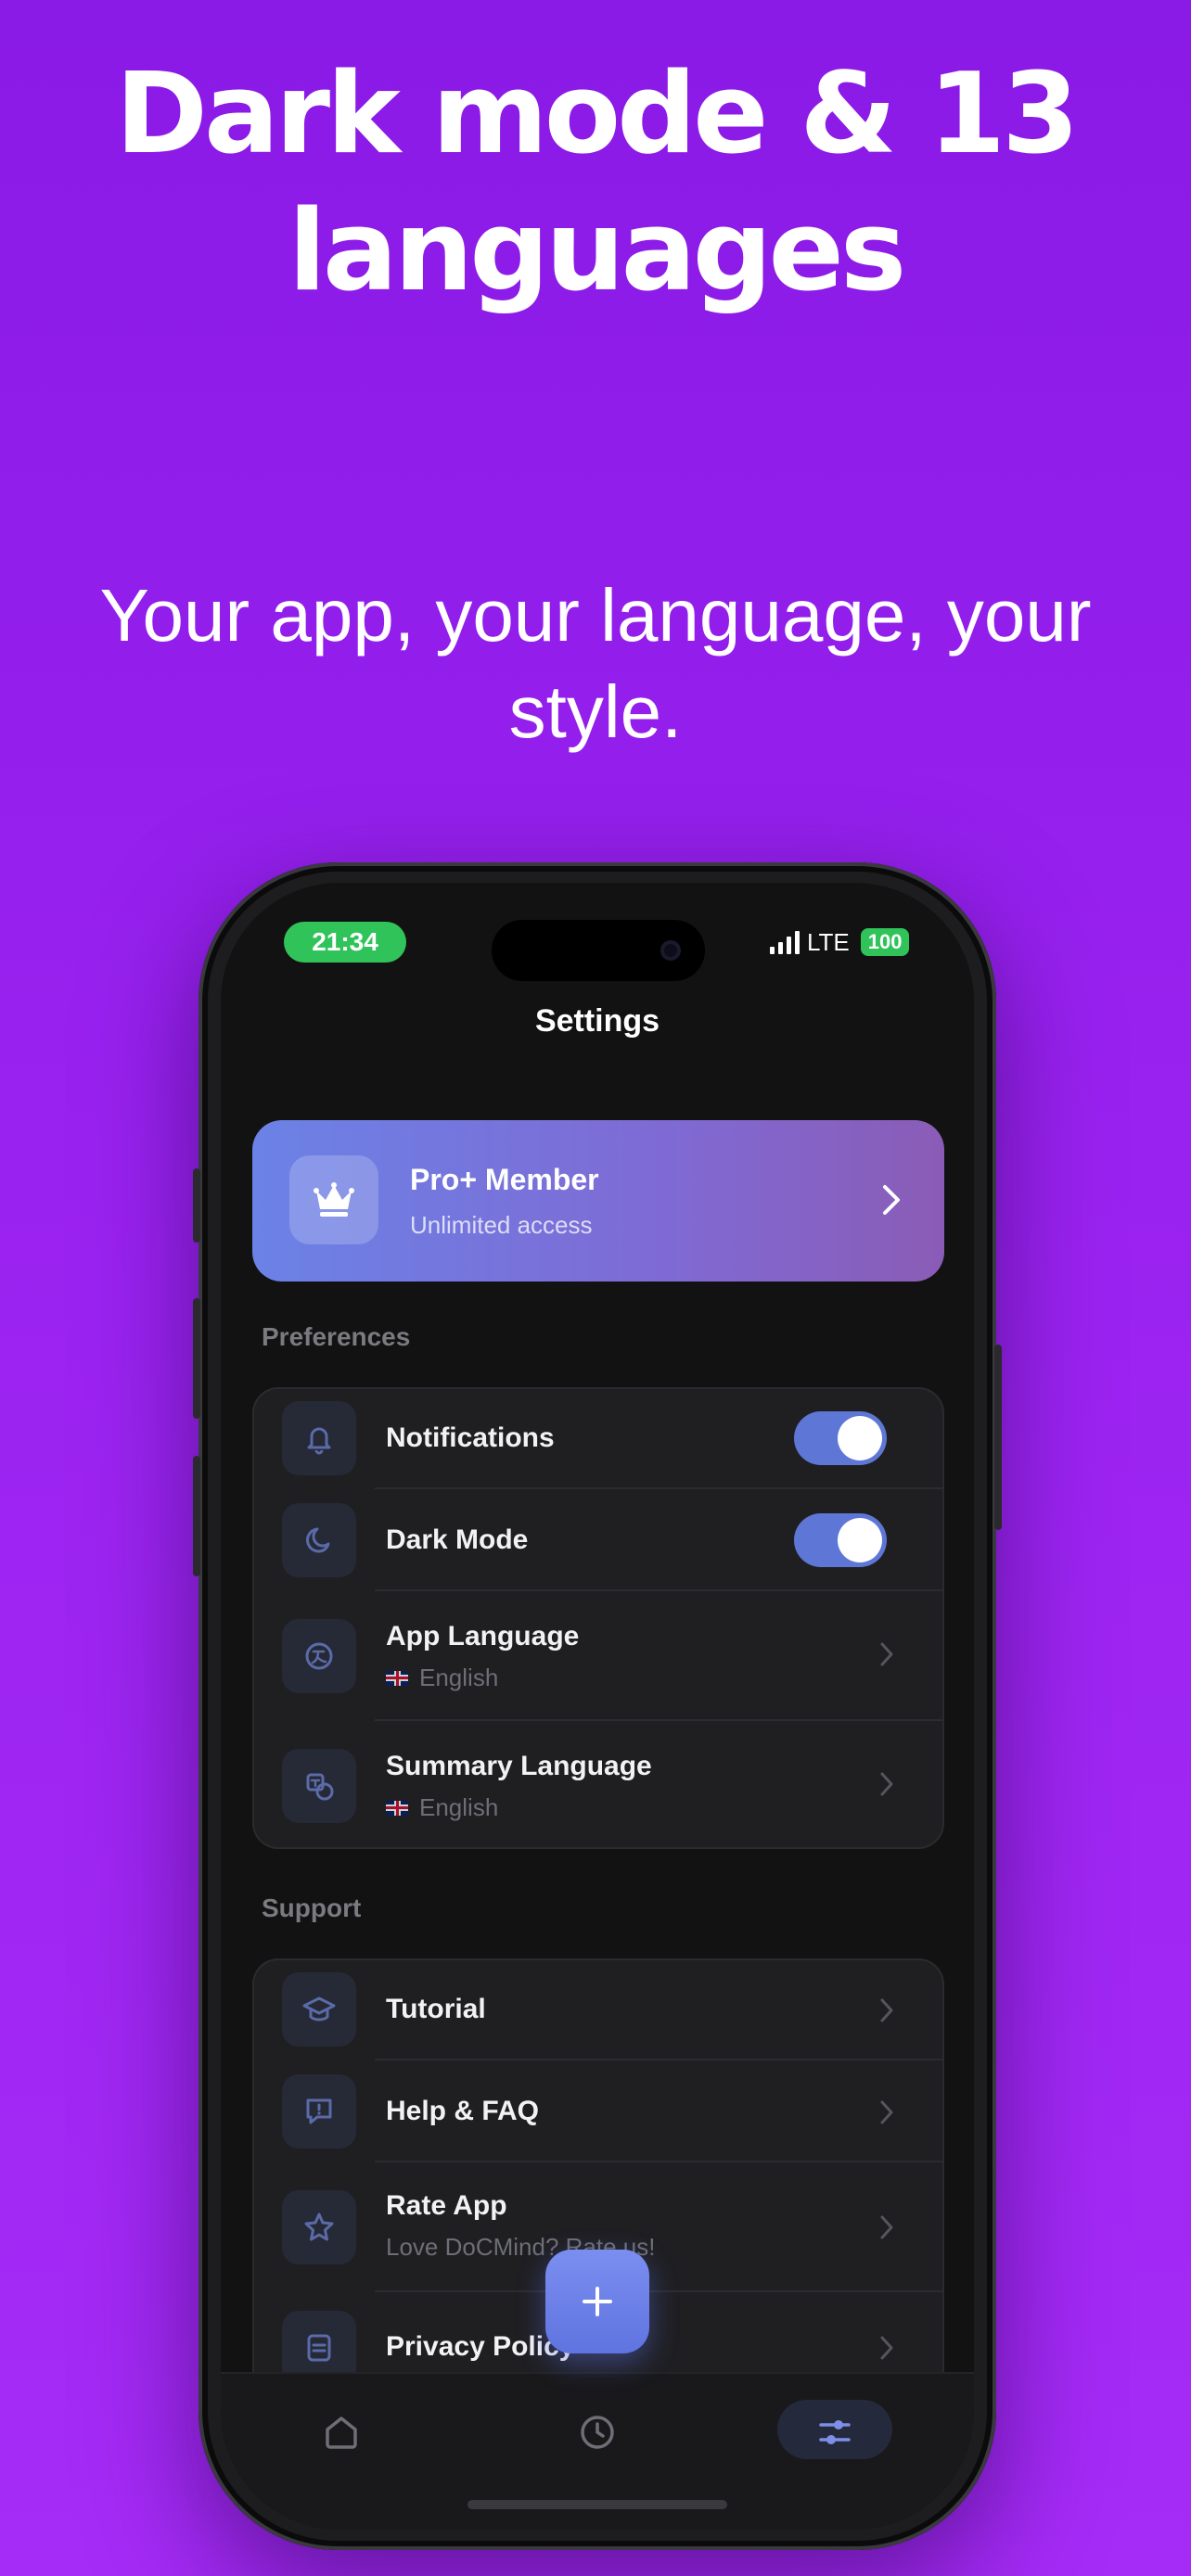  What do you see at coordinates (998, 1438) in the screenshot?
I see `power-button` at bounding box center [998, 1438].